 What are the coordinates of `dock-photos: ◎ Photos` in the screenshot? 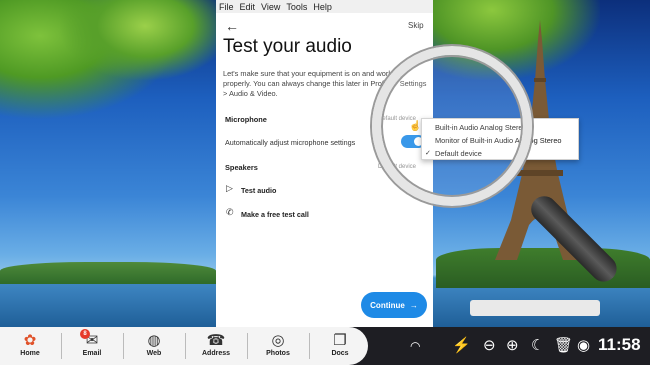 It's located at (278, 347).